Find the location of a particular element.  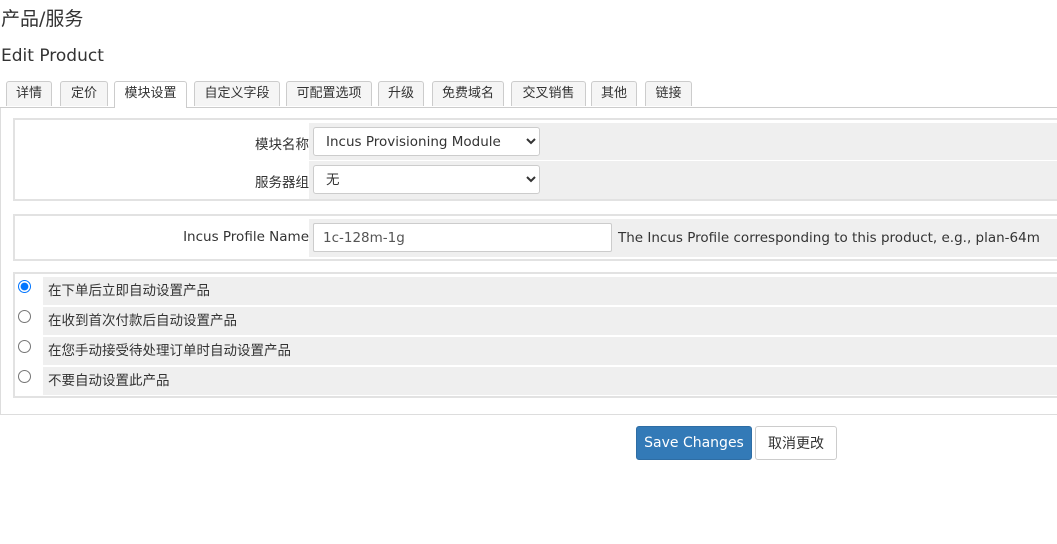

tab-pricing: 定价 is located at coordinates (84, 93).